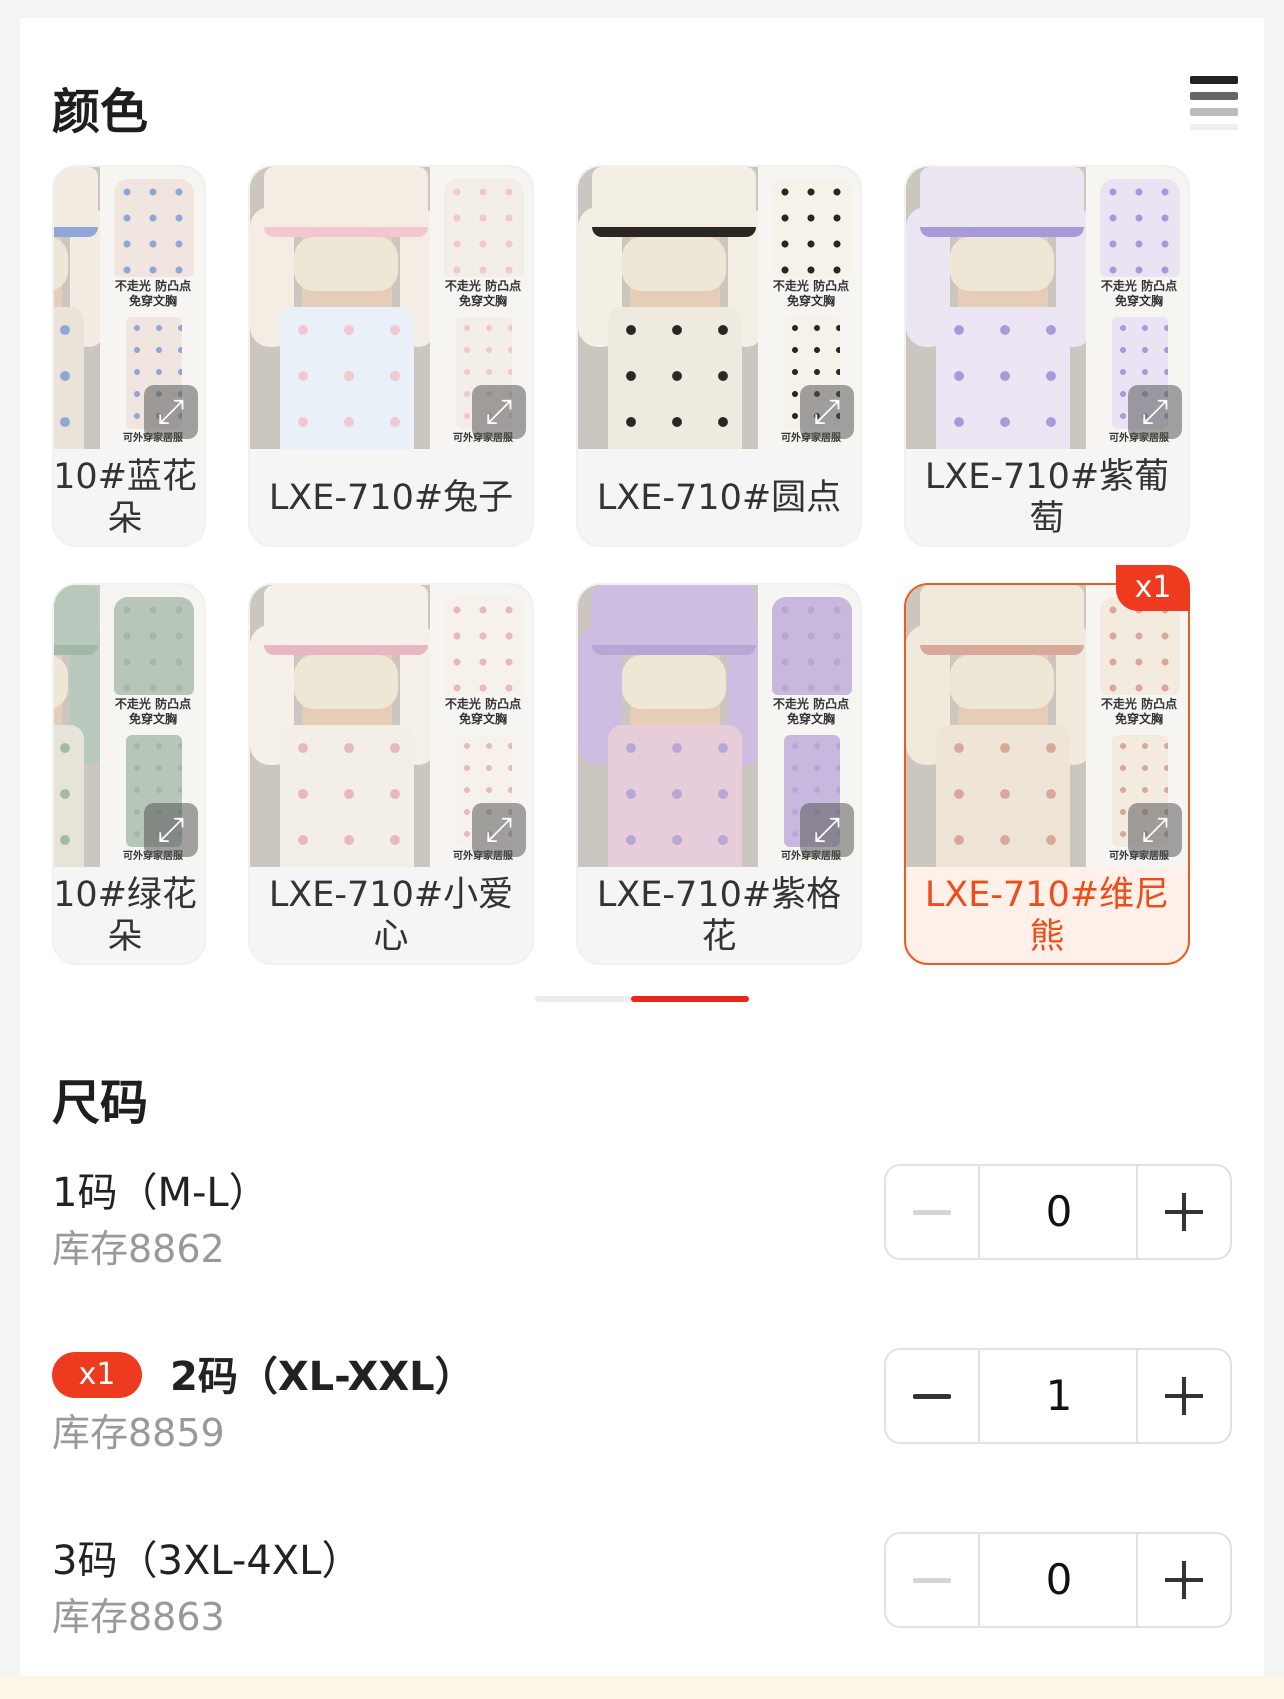 This screenshot has width=1284, height=1699. Describe the element at coordinates (1047, 498) in the screenshot. I see `color-option-label: LXE-710#紫葡萄` at that location.